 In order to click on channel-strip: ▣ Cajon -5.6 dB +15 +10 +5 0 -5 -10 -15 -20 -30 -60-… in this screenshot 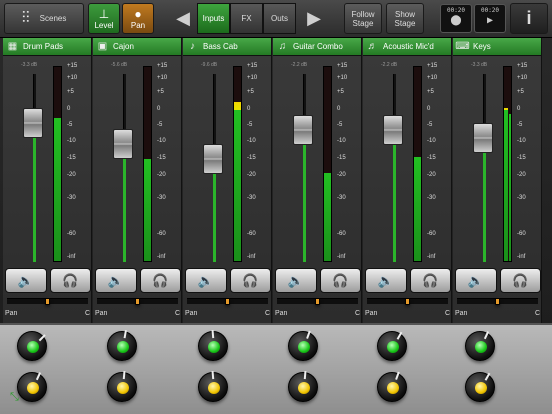, I will do `click(137, 180)`.